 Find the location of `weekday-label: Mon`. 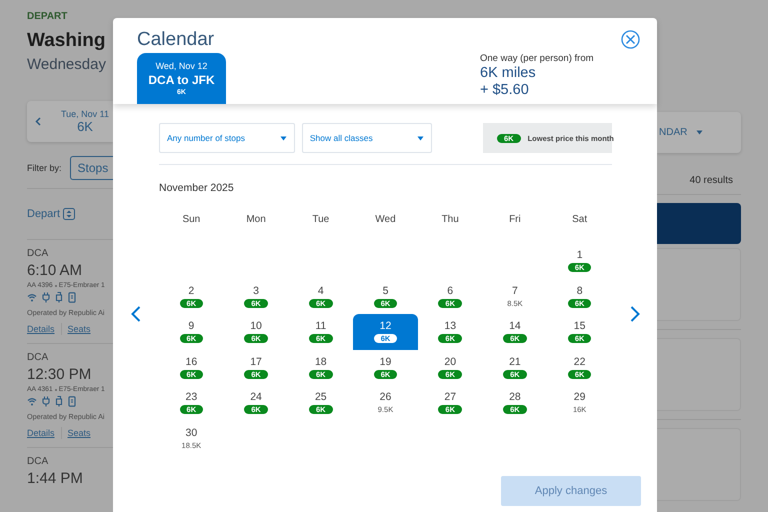

weekday-label: Mon is located at coordinates (256, 220).